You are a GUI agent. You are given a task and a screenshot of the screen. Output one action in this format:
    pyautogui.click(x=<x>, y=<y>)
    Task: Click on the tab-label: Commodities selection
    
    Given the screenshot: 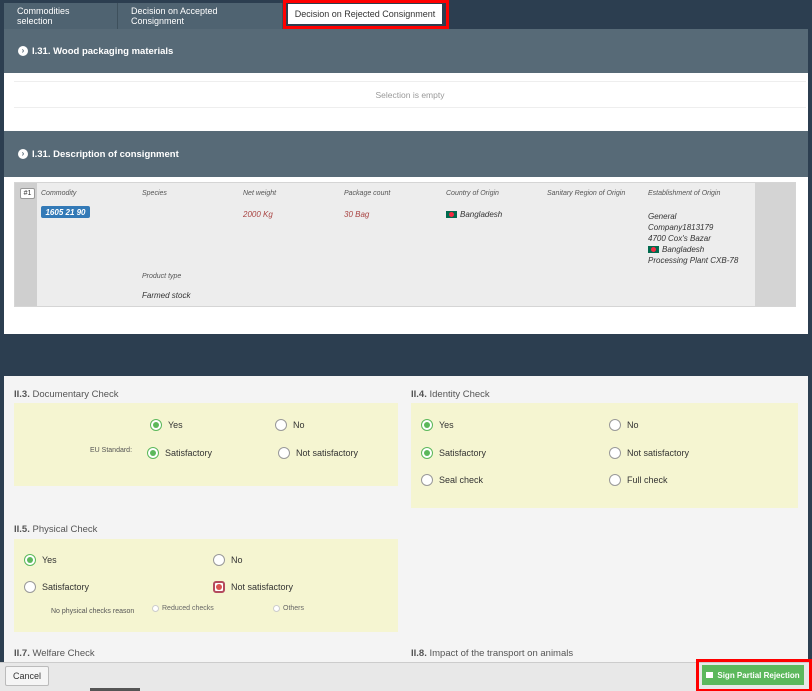 What is the action you would take?
    pyautogui.click(x=43, y=16)
    